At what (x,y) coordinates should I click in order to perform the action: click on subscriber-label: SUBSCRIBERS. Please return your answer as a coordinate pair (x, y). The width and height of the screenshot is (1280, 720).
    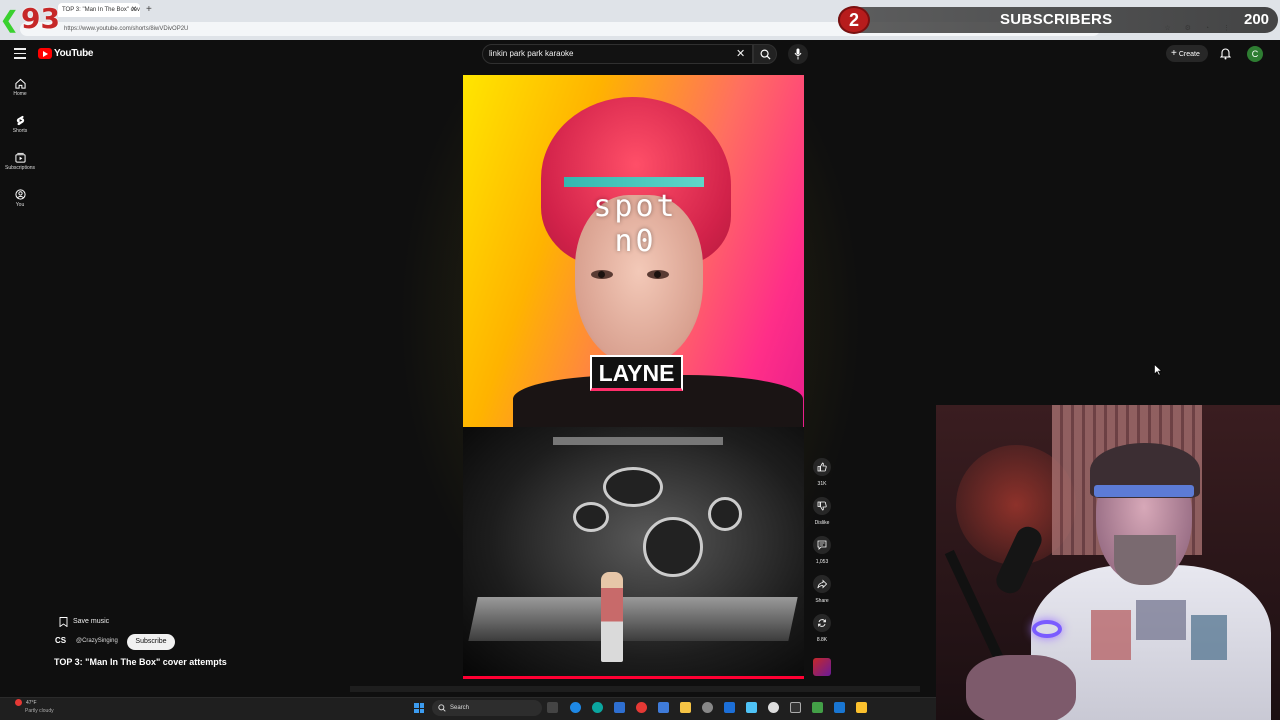
    Looking at the image, I should click on (1056, 19).